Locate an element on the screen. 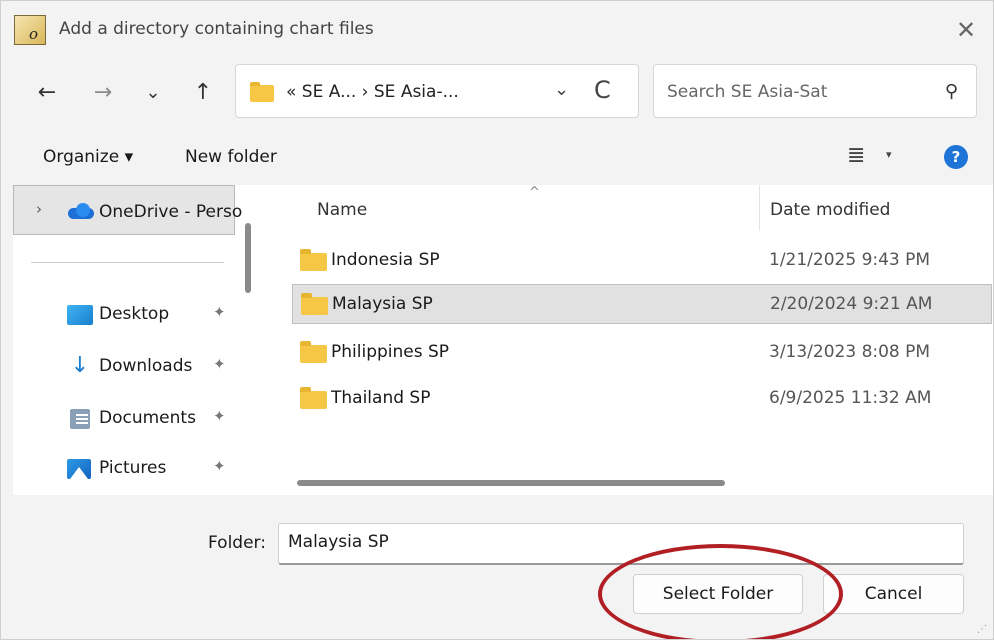 This screenshot has height=640, width=994. downloads-icon: ↓ is located at coordinates (80, 365).